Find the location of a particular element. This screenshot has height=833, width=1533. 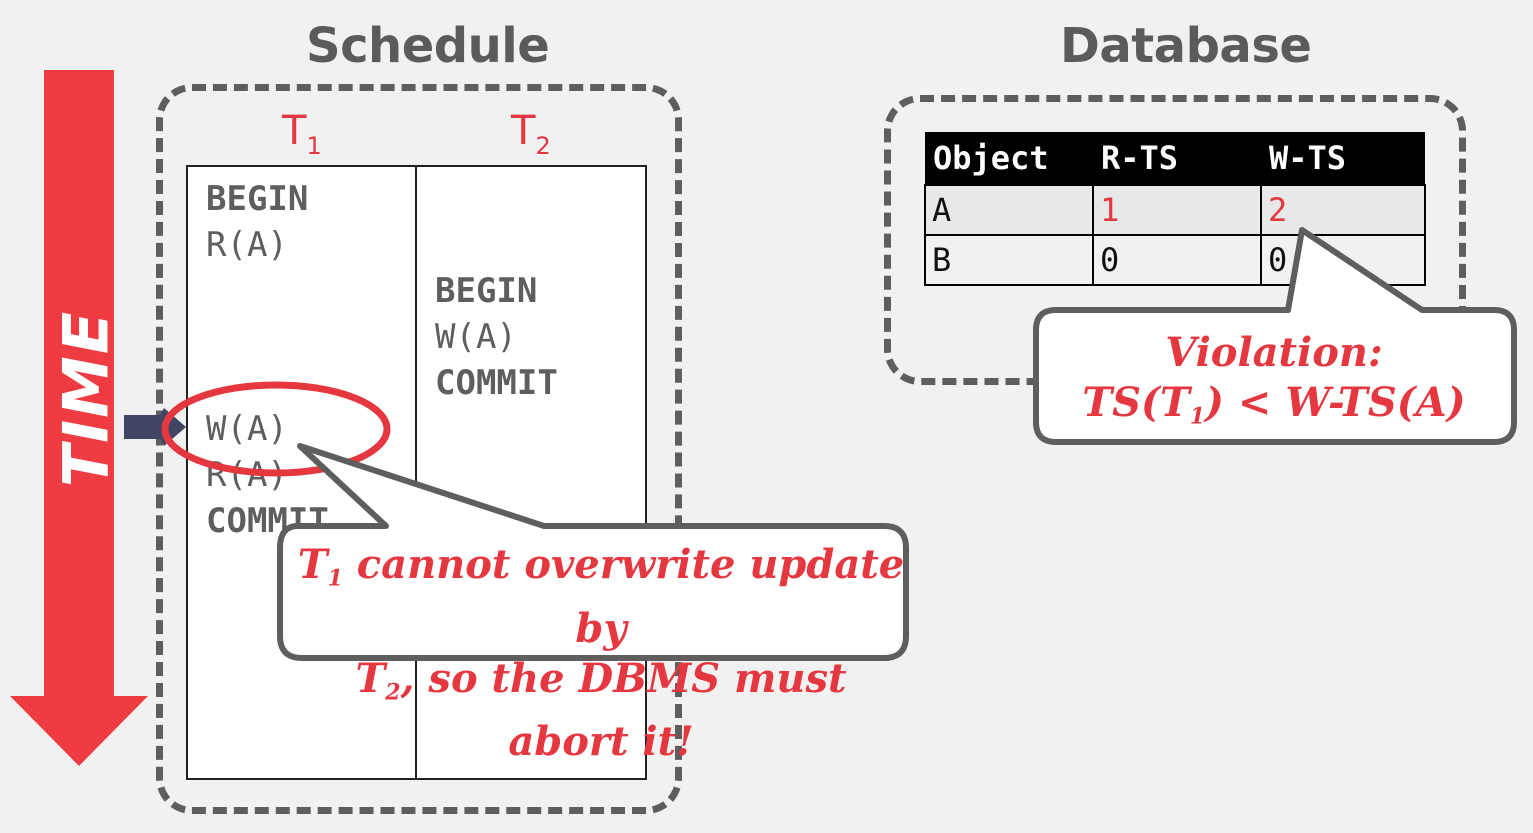

t2-op-commit: COMMIT is located at coordinates (496, 383).